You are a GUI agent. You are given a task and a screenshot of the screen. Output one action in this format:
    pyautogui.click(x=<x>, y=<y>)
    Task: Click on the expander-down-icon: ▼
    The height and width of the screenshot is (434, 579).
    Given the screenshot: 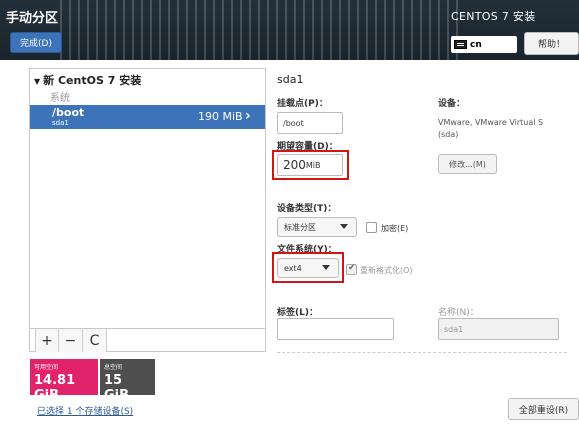 What is the action you would take?
    pyautogui.click(x=37, y=81)
    